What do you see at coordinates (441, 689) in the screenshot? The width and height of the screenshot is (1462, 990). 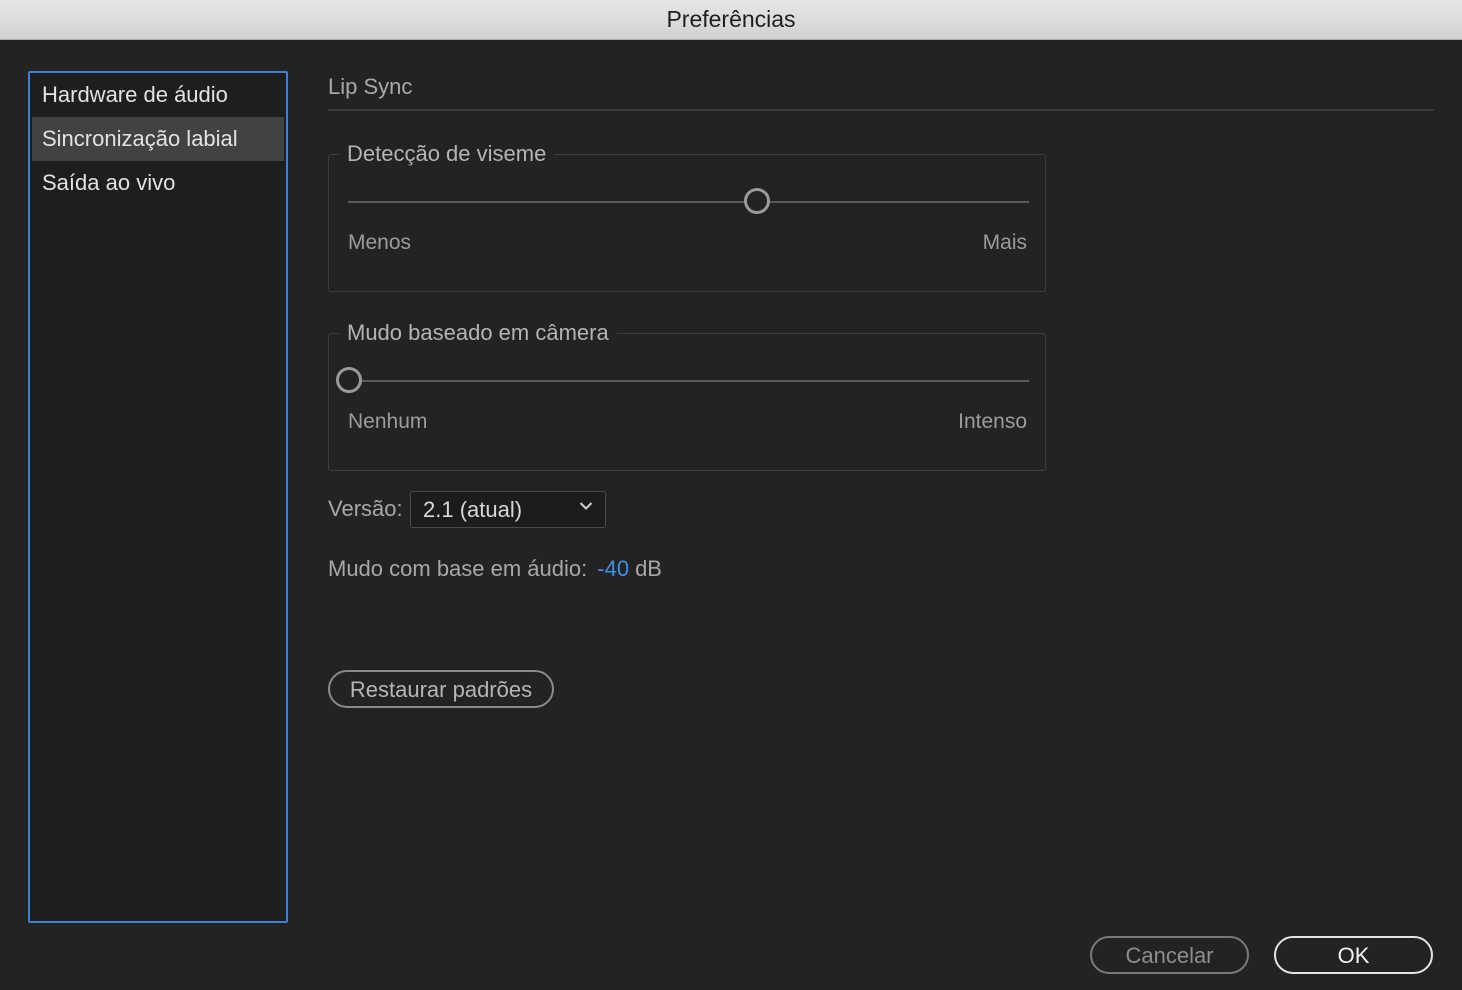 I see `restore-defaults-button: Restaurar padrões` at bounding box center [441, 689].